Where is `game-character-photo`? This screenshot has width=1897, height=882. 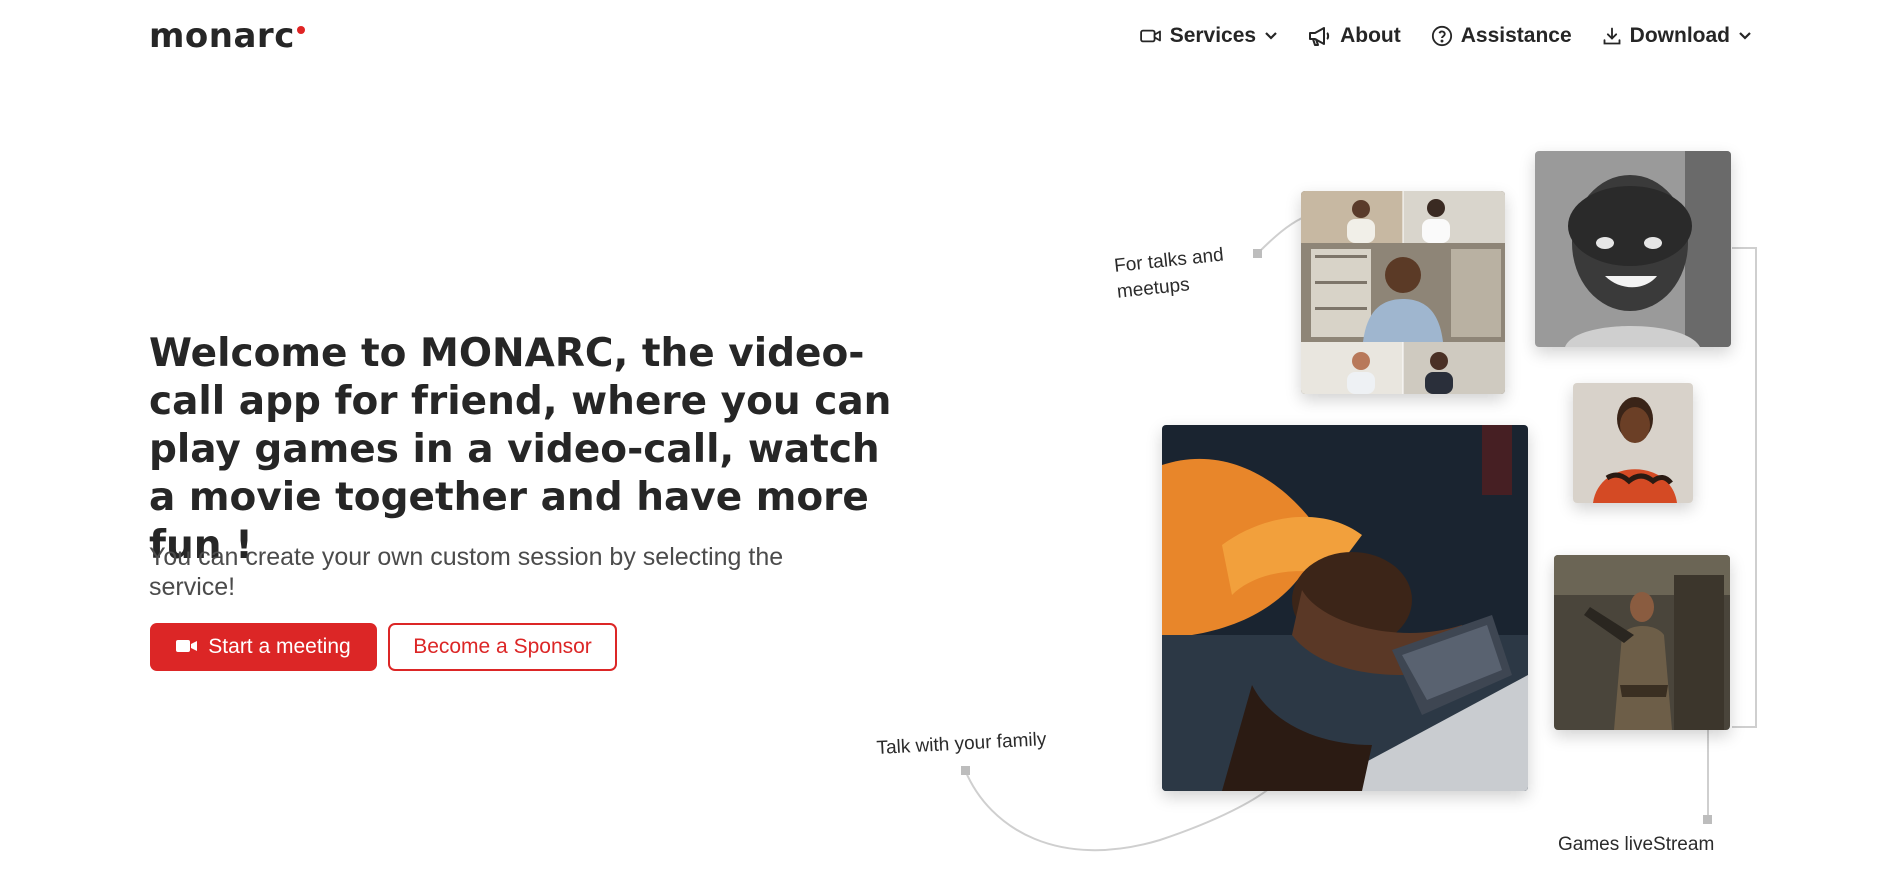
game-character-photo is located at coordinates (1642, 642).